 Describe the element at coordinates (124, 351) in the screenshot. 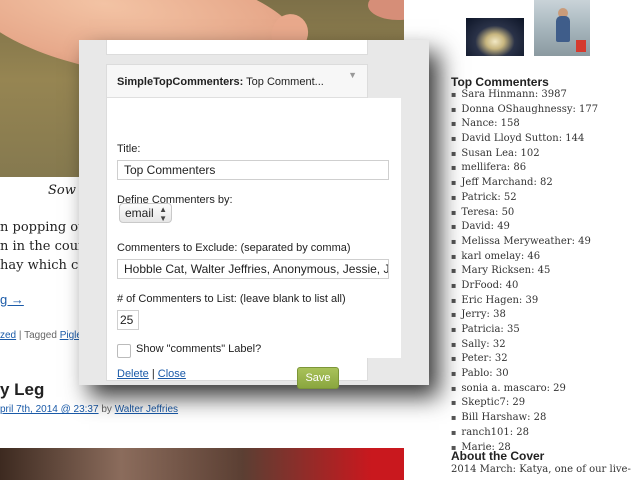

I see `show-comments-checkbox` at that location.